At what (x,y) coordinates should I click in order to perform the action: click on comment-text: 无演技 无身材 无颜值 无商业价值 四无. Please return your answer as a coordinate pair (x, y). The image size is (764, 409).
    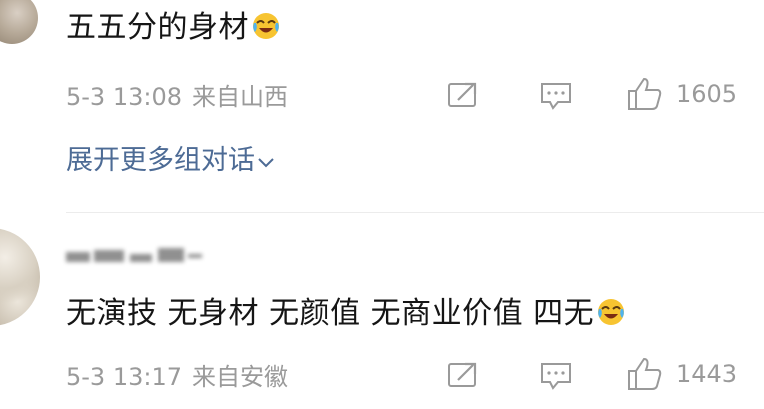
    Looking at the image, I should click on (346, 314).